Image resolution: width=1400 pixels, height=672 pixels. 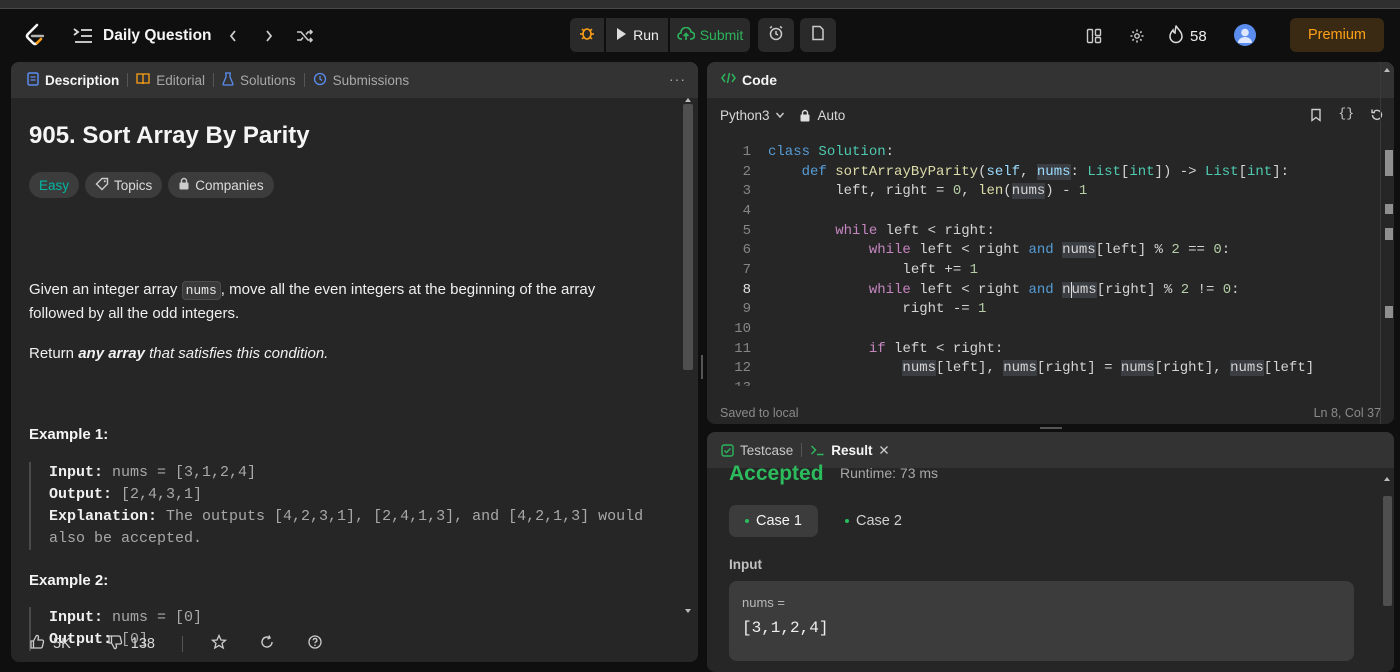 What do you see at coordinates (776, 35) in the screenshot?
I see `timer-button` at bounding box center [776, 35].